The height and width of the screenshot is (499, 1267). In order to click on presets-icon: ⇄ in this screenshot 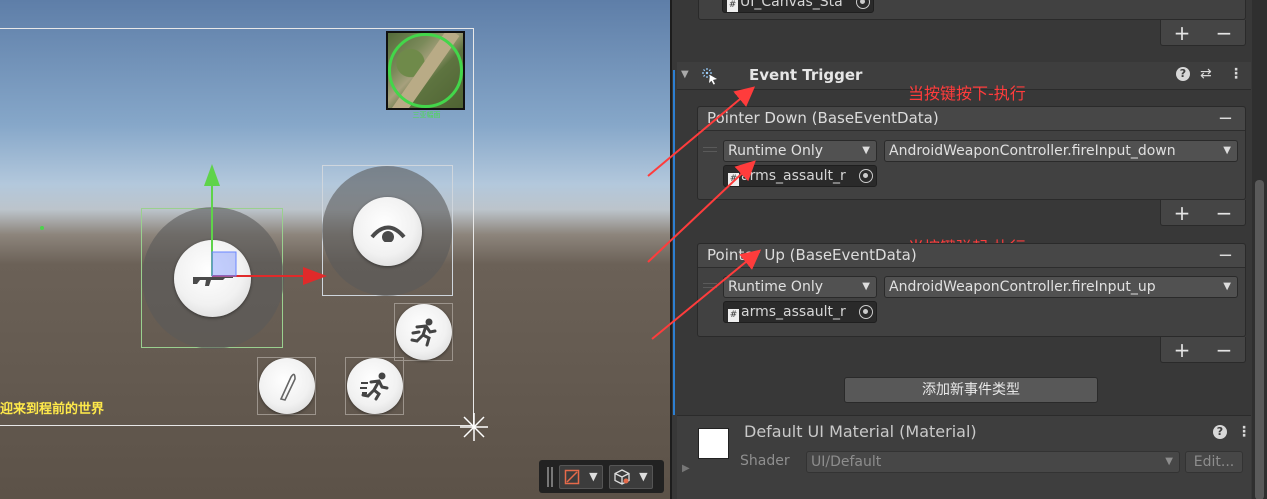, I will do `click(1206, 74)`.